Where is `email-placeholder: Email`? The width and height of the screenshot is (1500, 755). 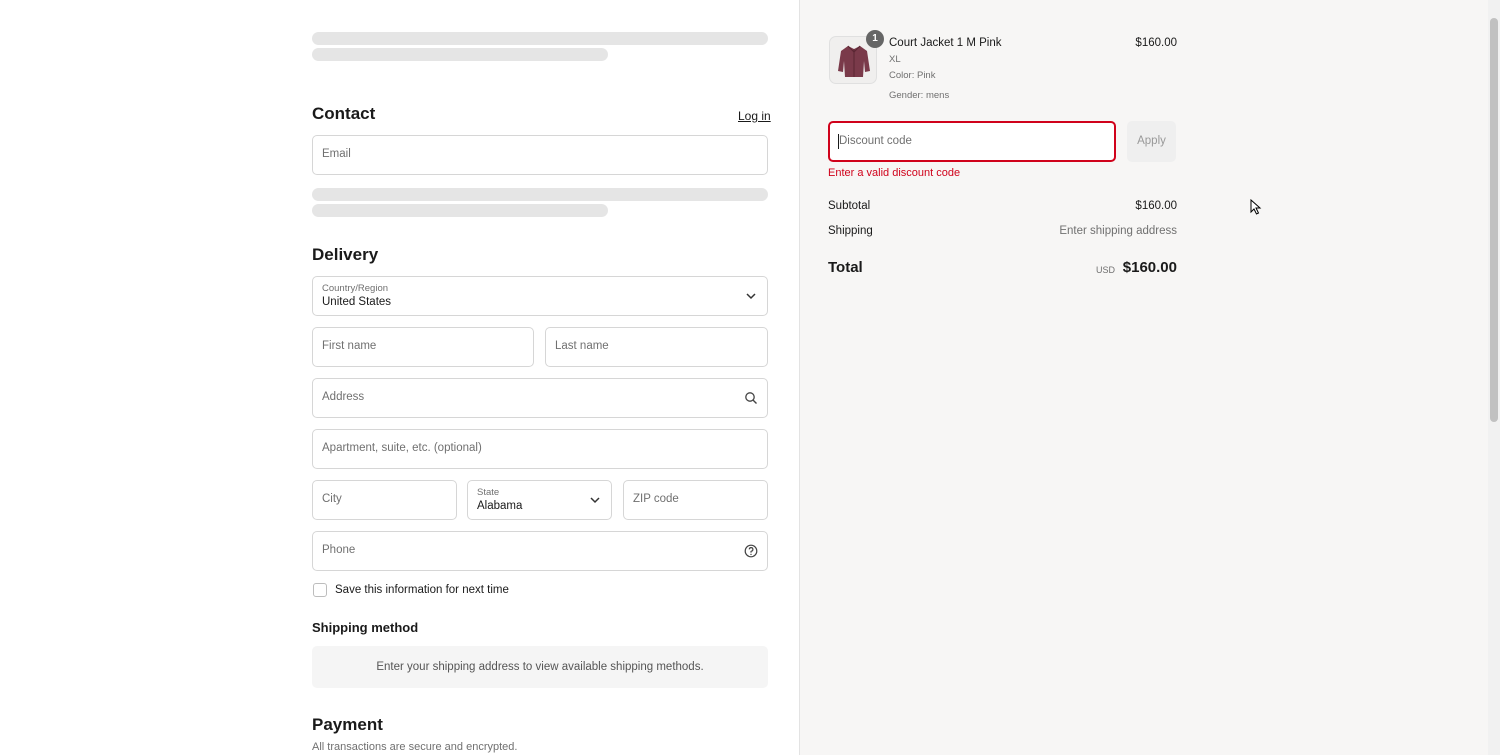 email-placeholder: Email is located at coordinates (336, 154).